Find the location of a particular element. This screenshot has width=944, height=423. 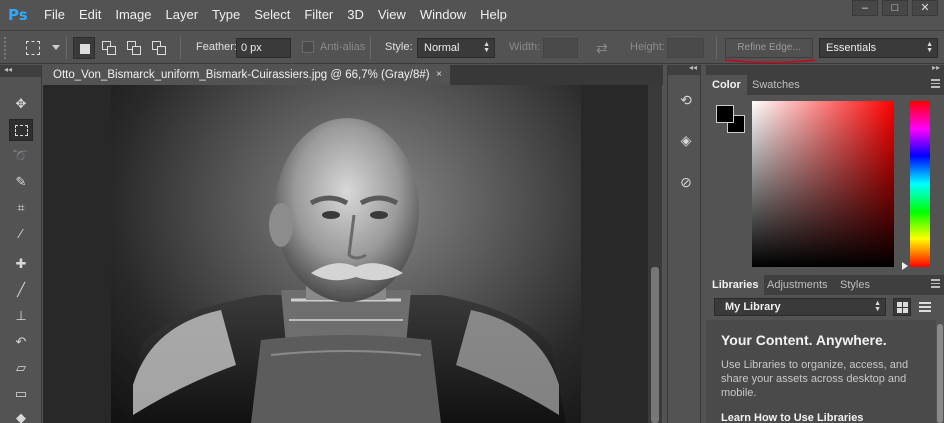

history-brush-icon: ↶ is located at coordinates (21, 342).